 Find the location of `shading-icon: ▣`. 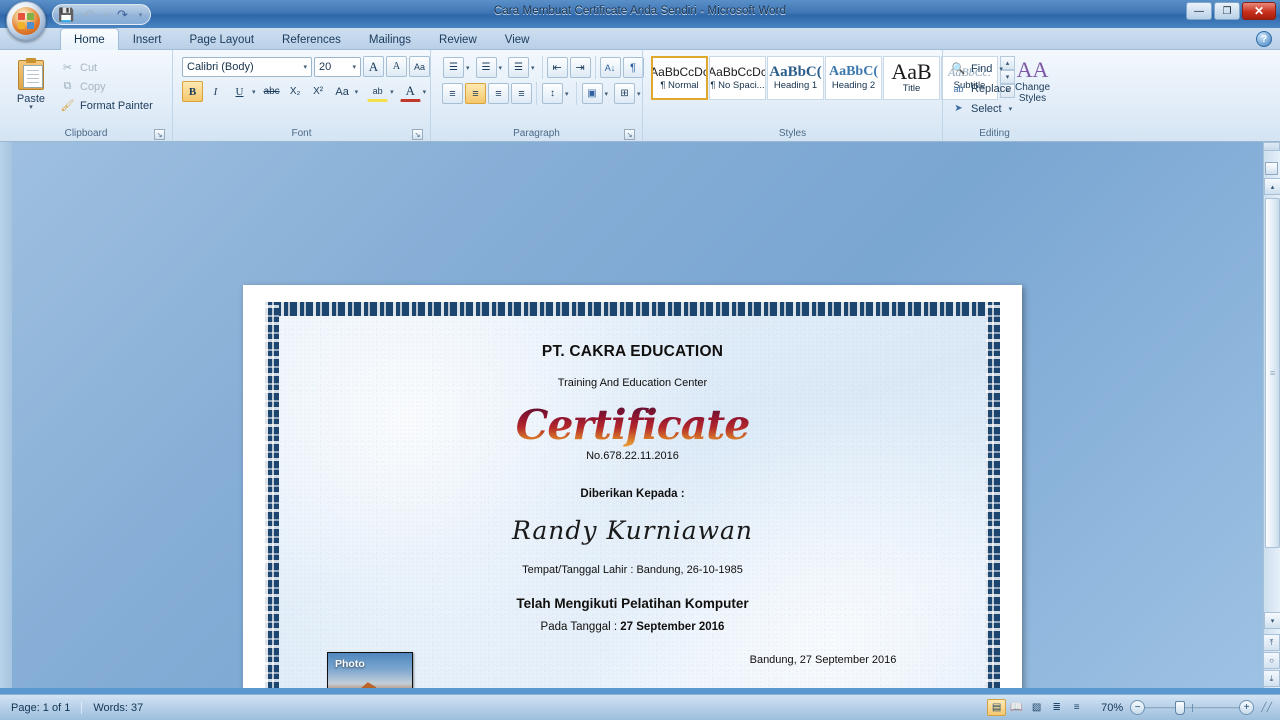

shading-icon: ▣ is located at coordinates (592, 93).